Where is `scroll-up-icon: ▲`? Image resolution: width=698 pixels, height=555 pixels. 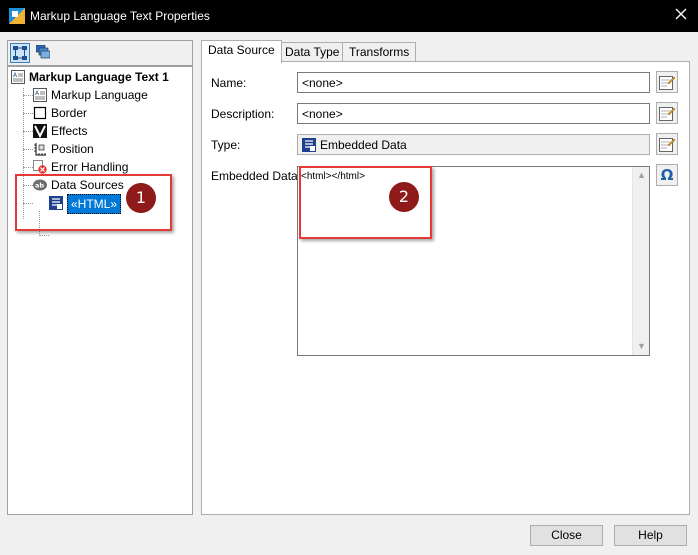
scroll-up-icon: ▲ is located at coordinates (641, 175).